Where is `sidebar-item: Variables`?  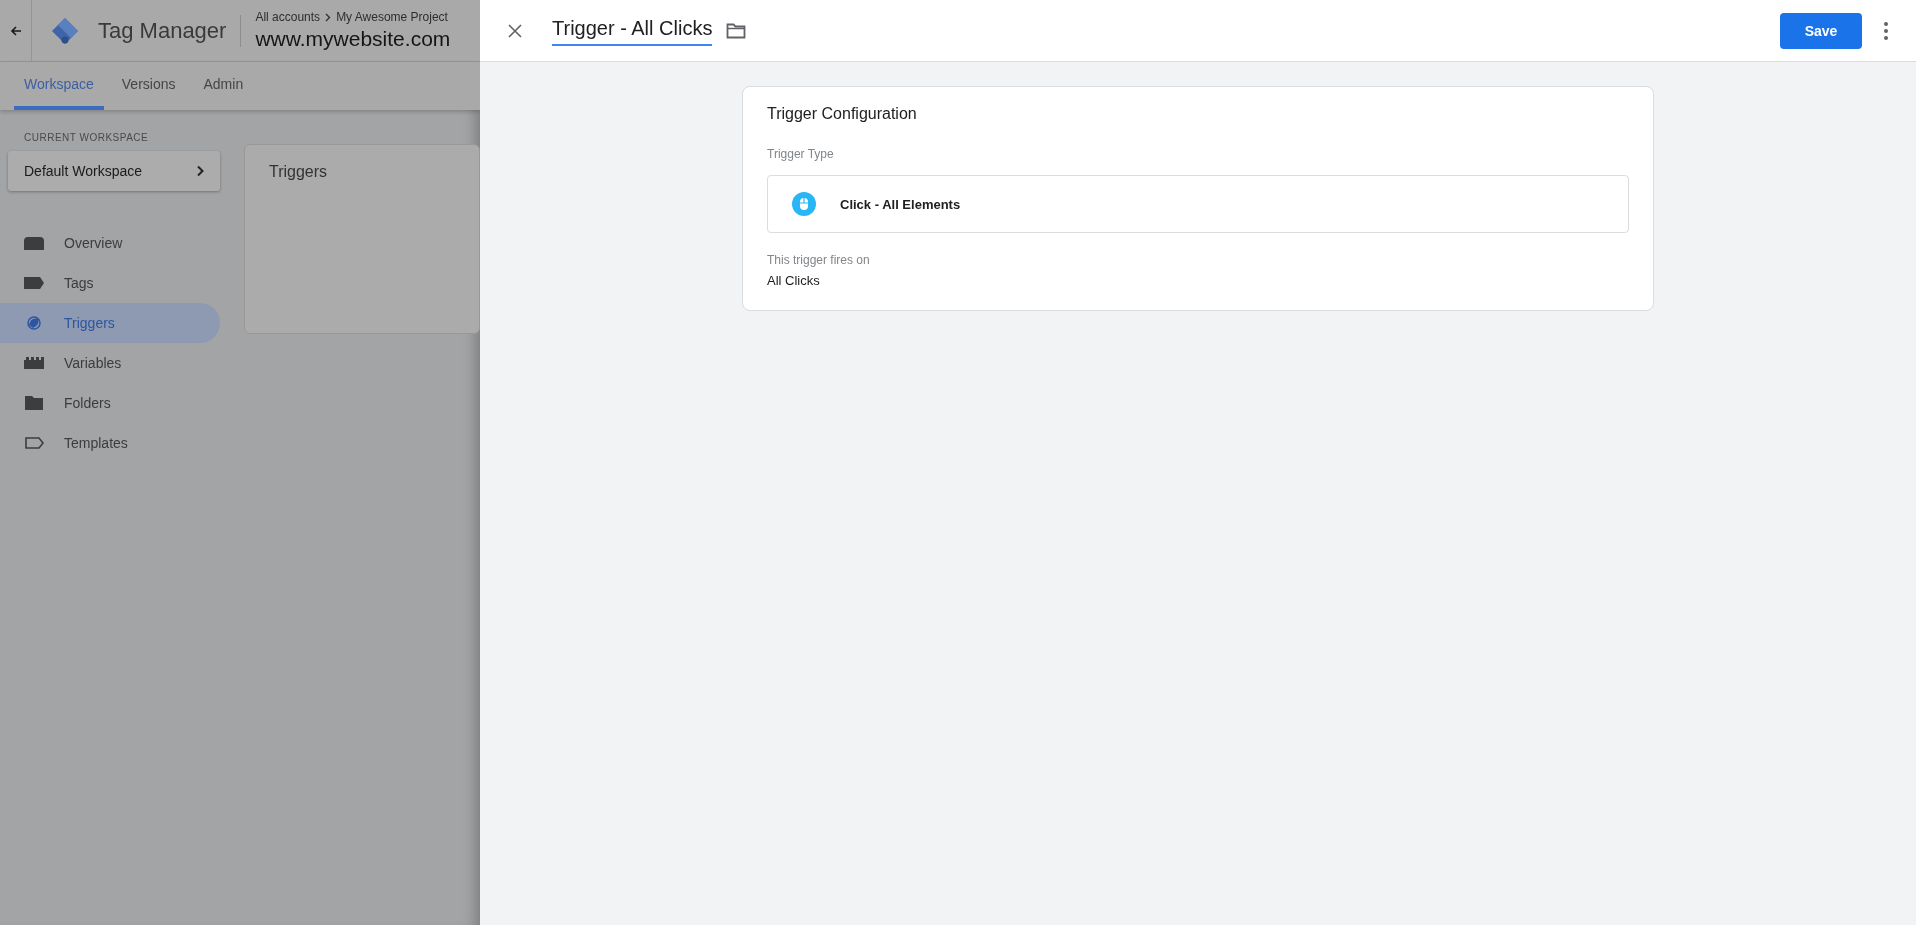 sidebar-item: Variables is located at coordinates (110, 363).